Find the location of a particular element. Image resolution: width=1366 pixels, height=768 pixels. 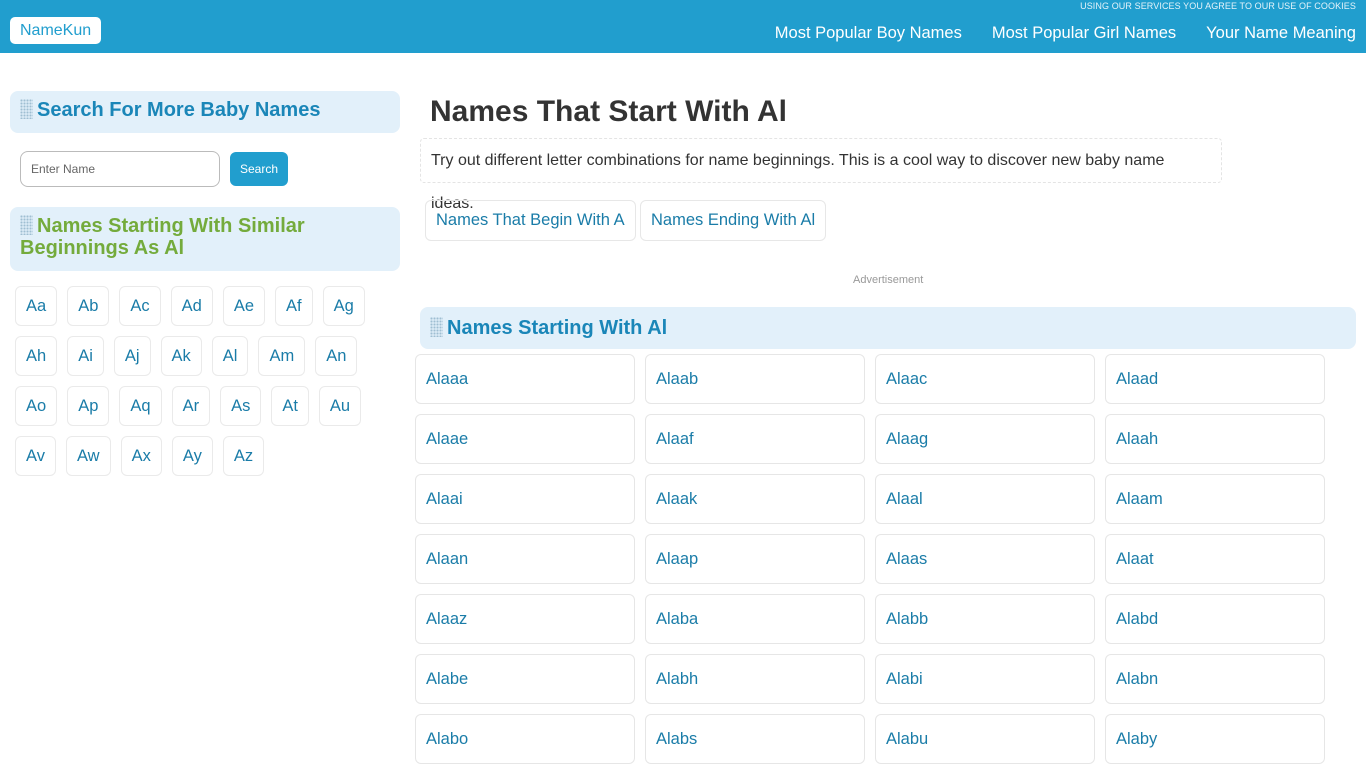

name-card: Alaap is located at coordinates (755, 559).